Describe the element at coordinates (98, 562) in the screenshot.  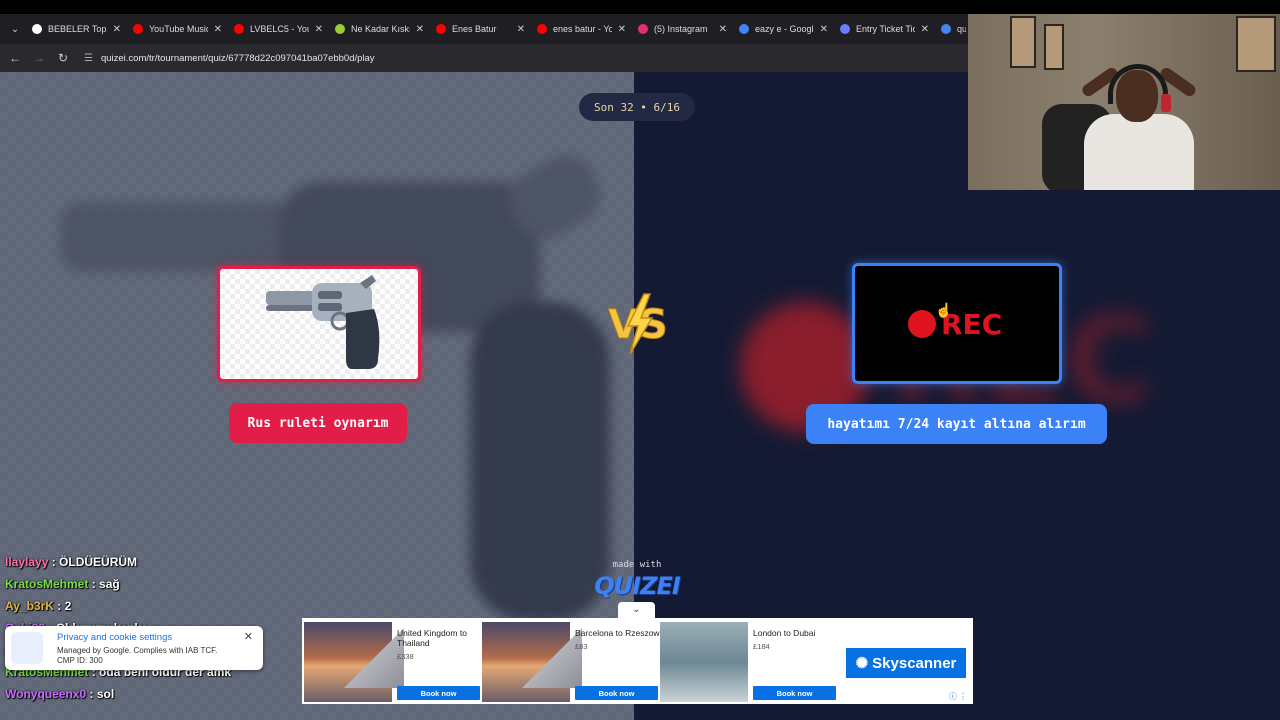
I see `chat-text: ÖLDÜEÜRÜM` at that location.